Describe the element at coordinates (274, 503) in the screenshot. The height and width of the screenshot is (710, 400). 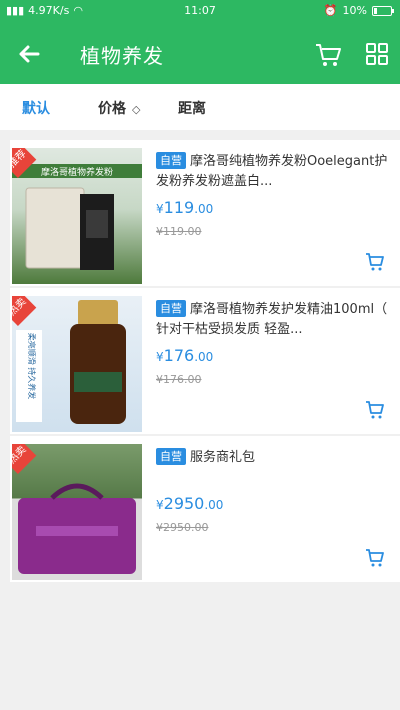
I see `product-price: ¥2950.00` at that location.